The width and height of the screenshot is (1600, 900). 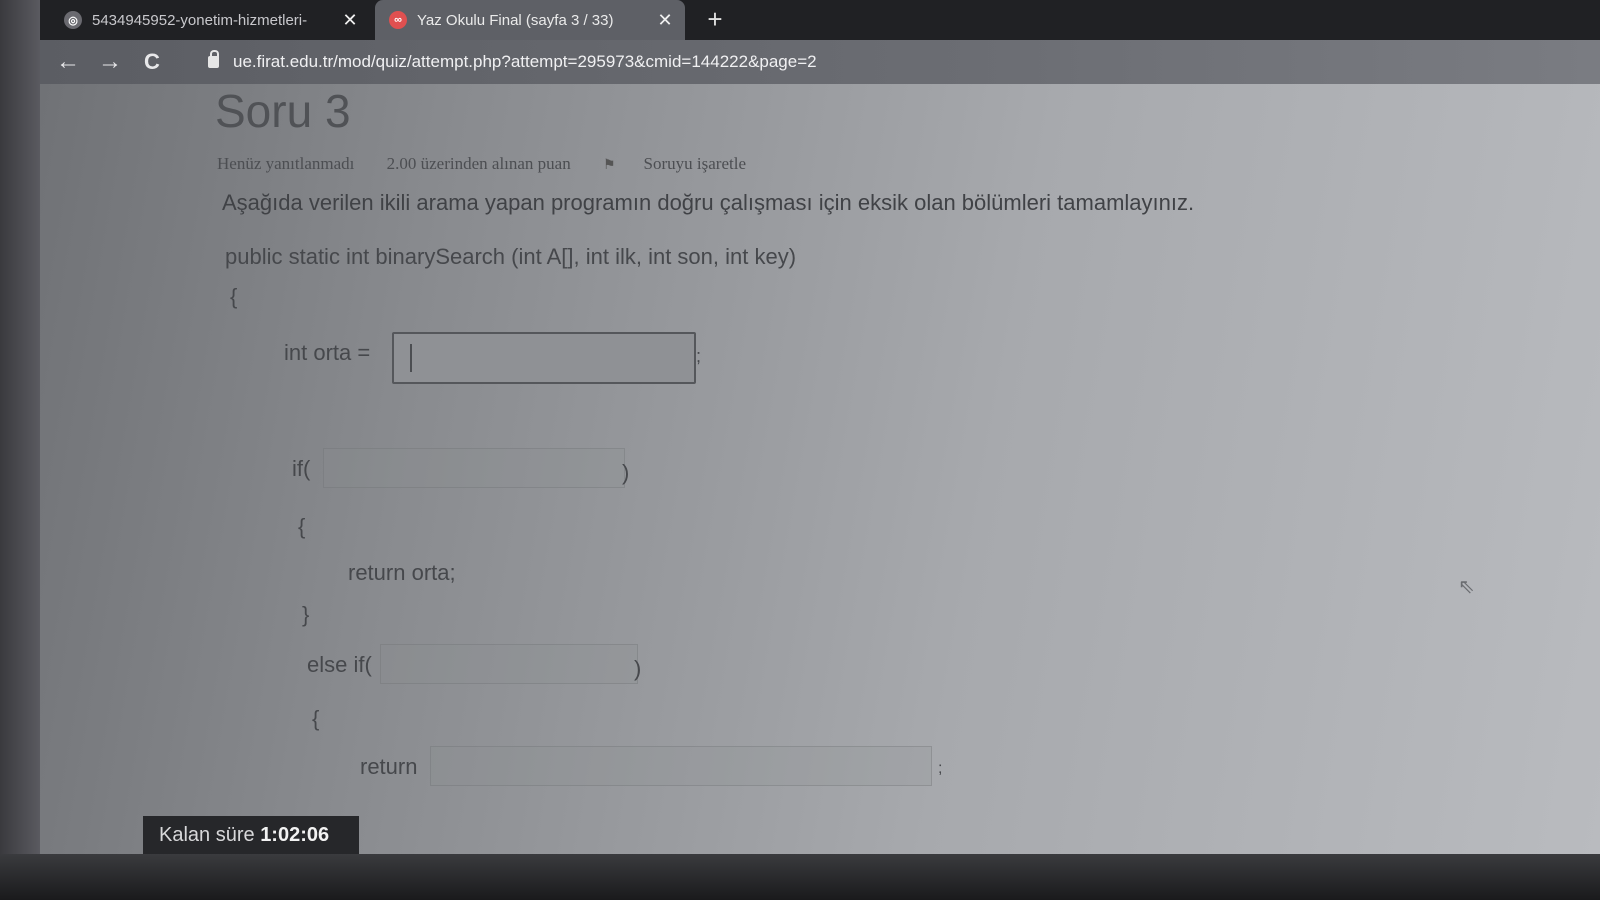 What do you see at coordinates (478, 163) in the screenshot?
I see `question-points: 2.00 üzerinden alınan puan` at bounding box center [478, 163].